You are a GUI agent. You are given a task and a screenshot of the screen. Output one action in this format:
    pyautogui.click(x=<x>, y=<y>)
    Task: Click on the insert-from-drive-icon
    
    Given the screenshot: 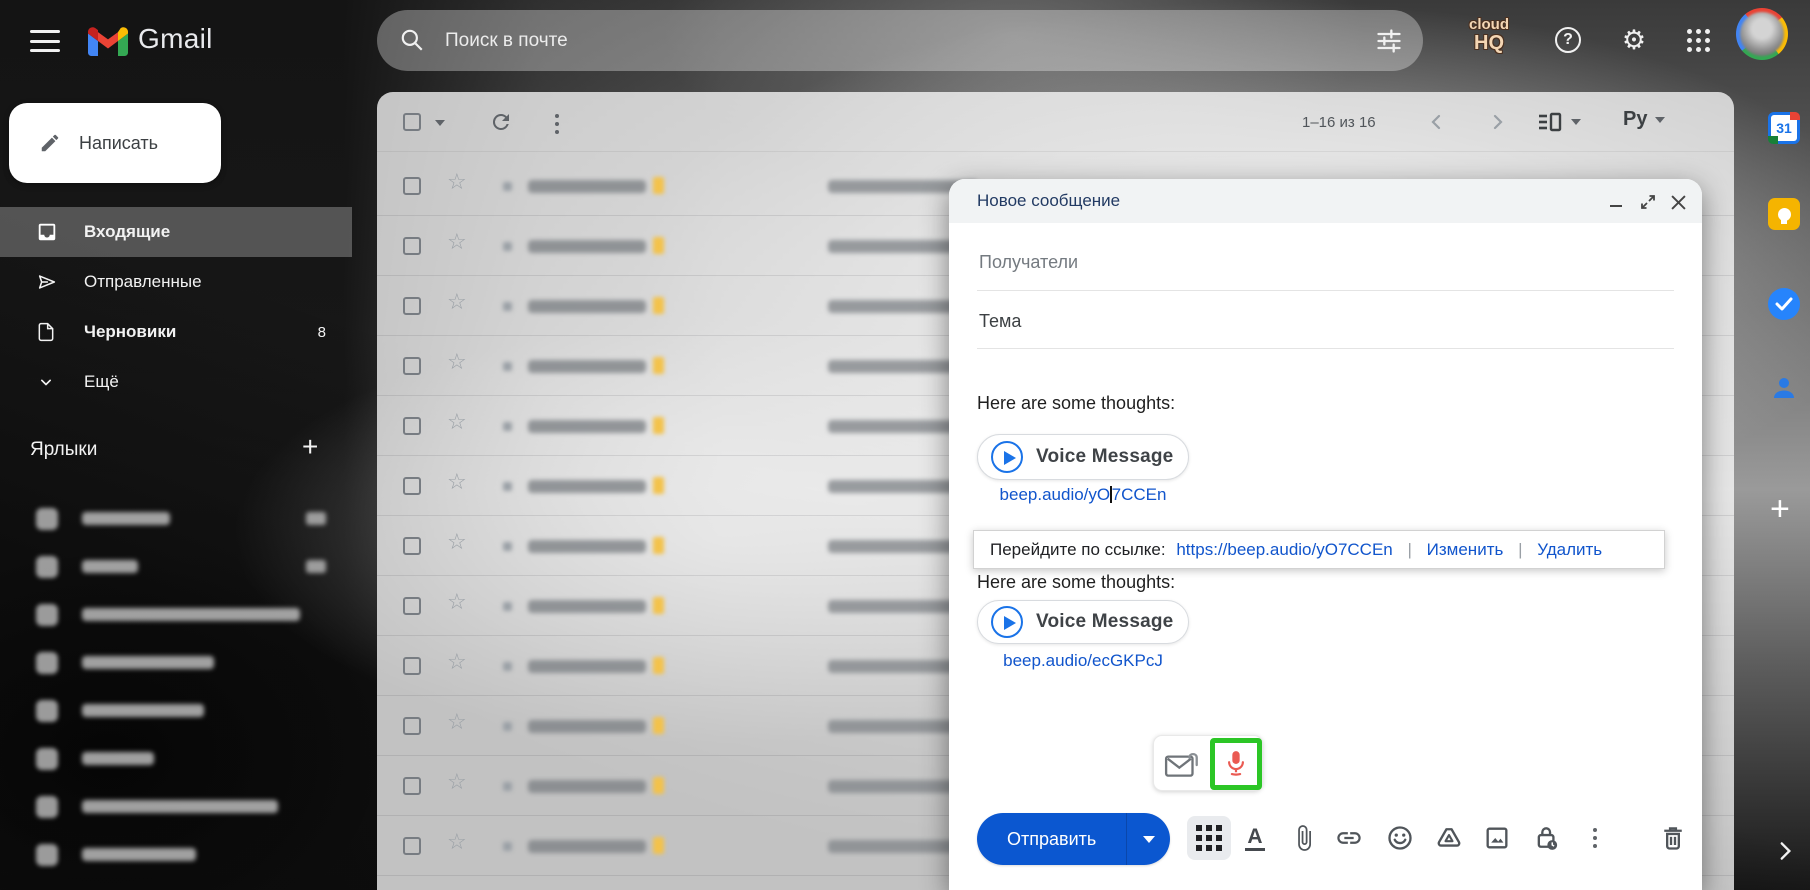 What is the action you would take?
    pyautogui.click(x=1449, y=838)
    